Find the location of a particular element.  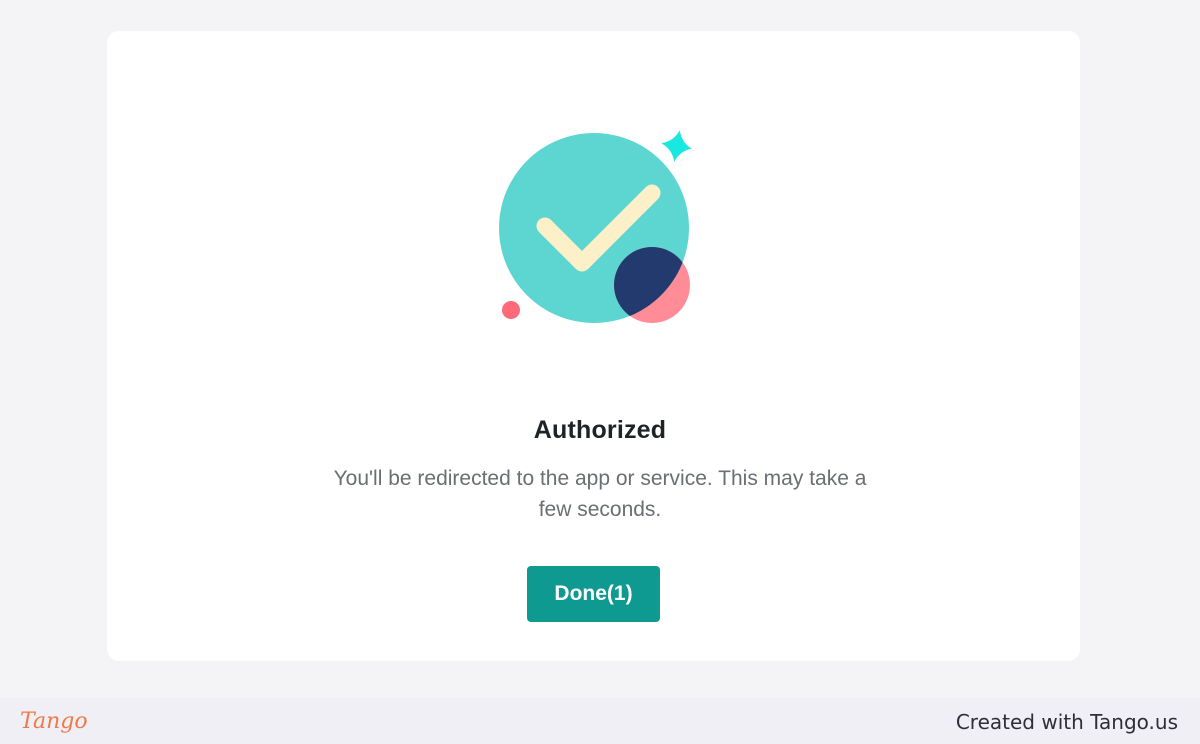

tango-logo-text: Tango is located at coordinates (54, 721).